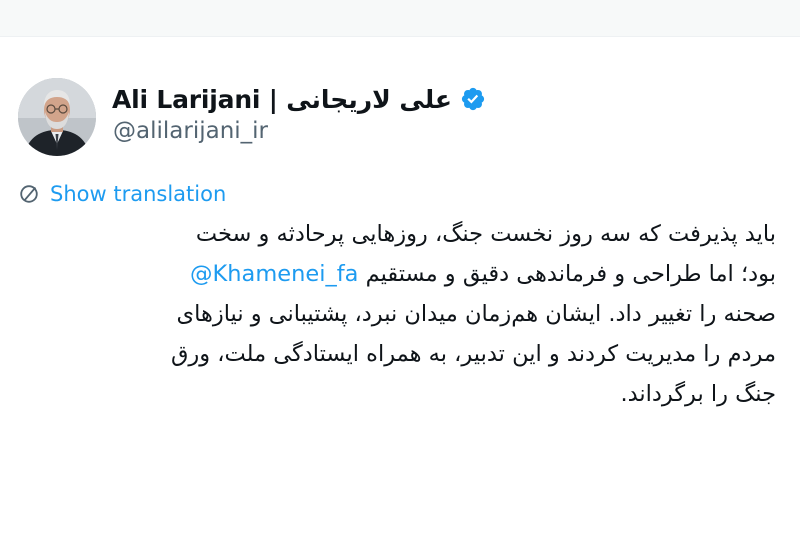  I want to click on tweet-line: جنگ را برگرداند., so click(698, 394).